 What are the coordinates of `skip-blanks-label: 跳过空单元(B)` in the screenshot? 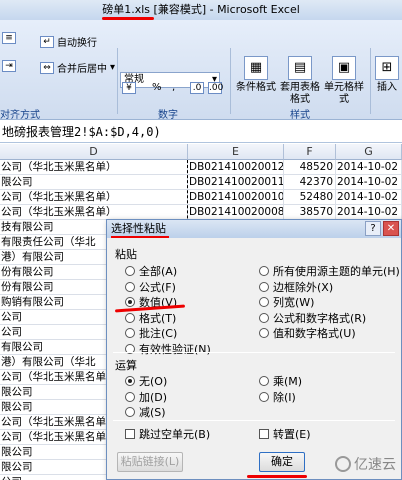 It's located at (175, 434).